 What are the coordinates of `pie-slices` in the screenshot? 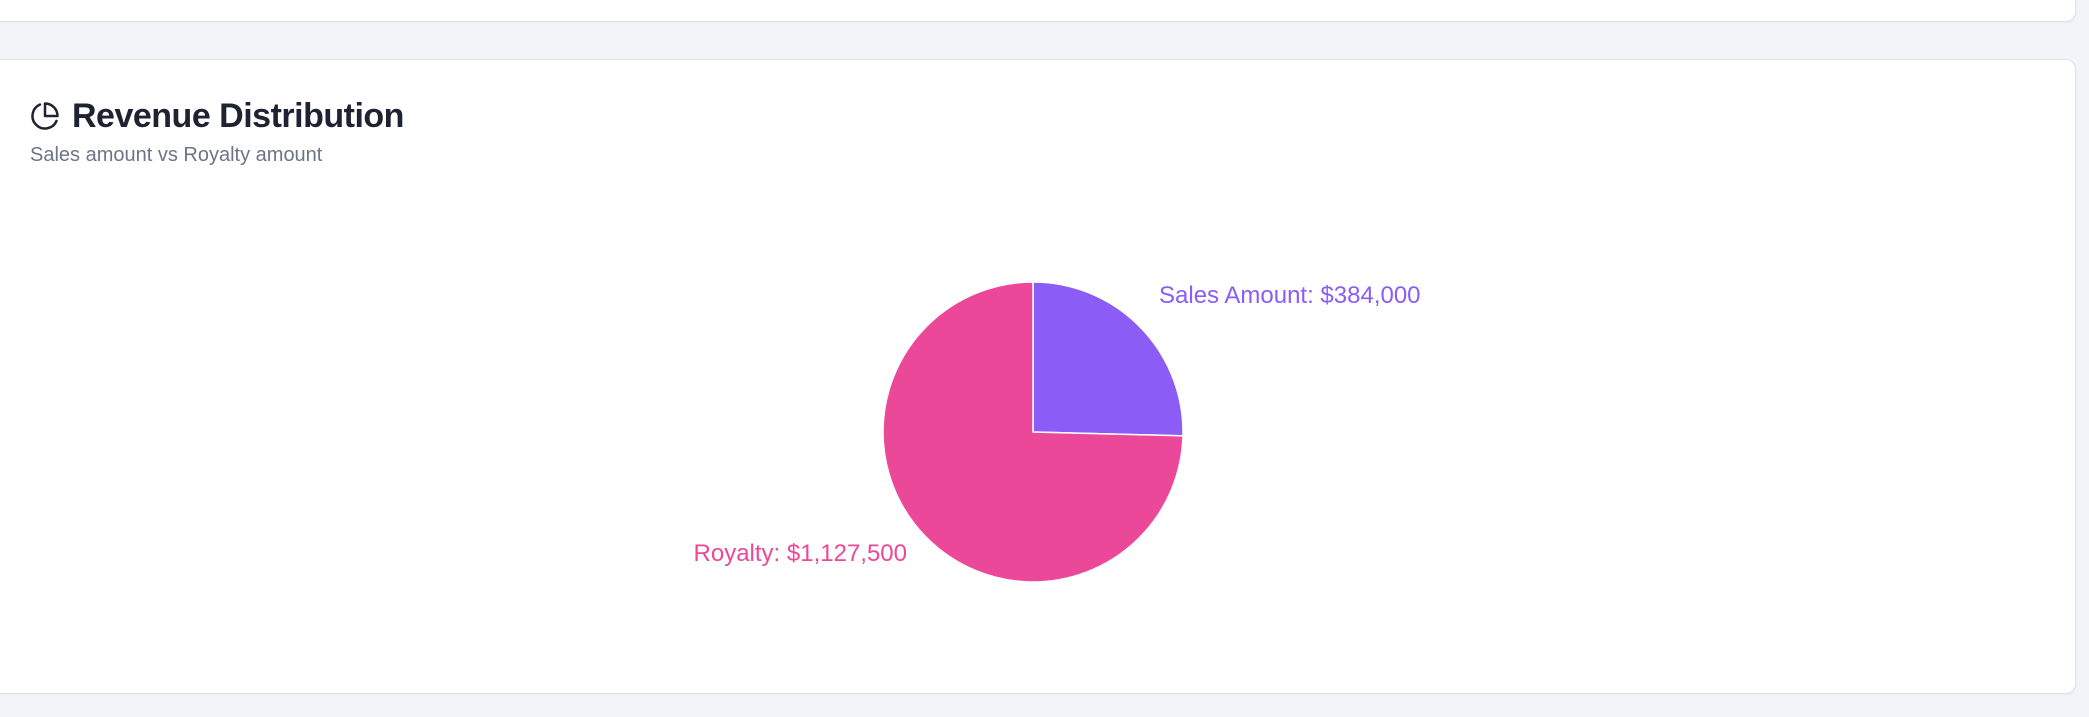 It's located at (1033, 432).